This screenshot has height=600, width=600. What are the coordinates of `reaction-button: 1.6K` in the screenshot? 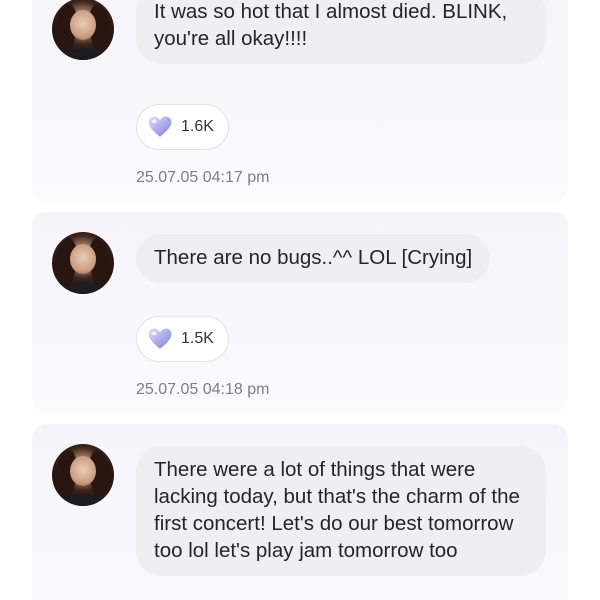 It's located at (182, 127).